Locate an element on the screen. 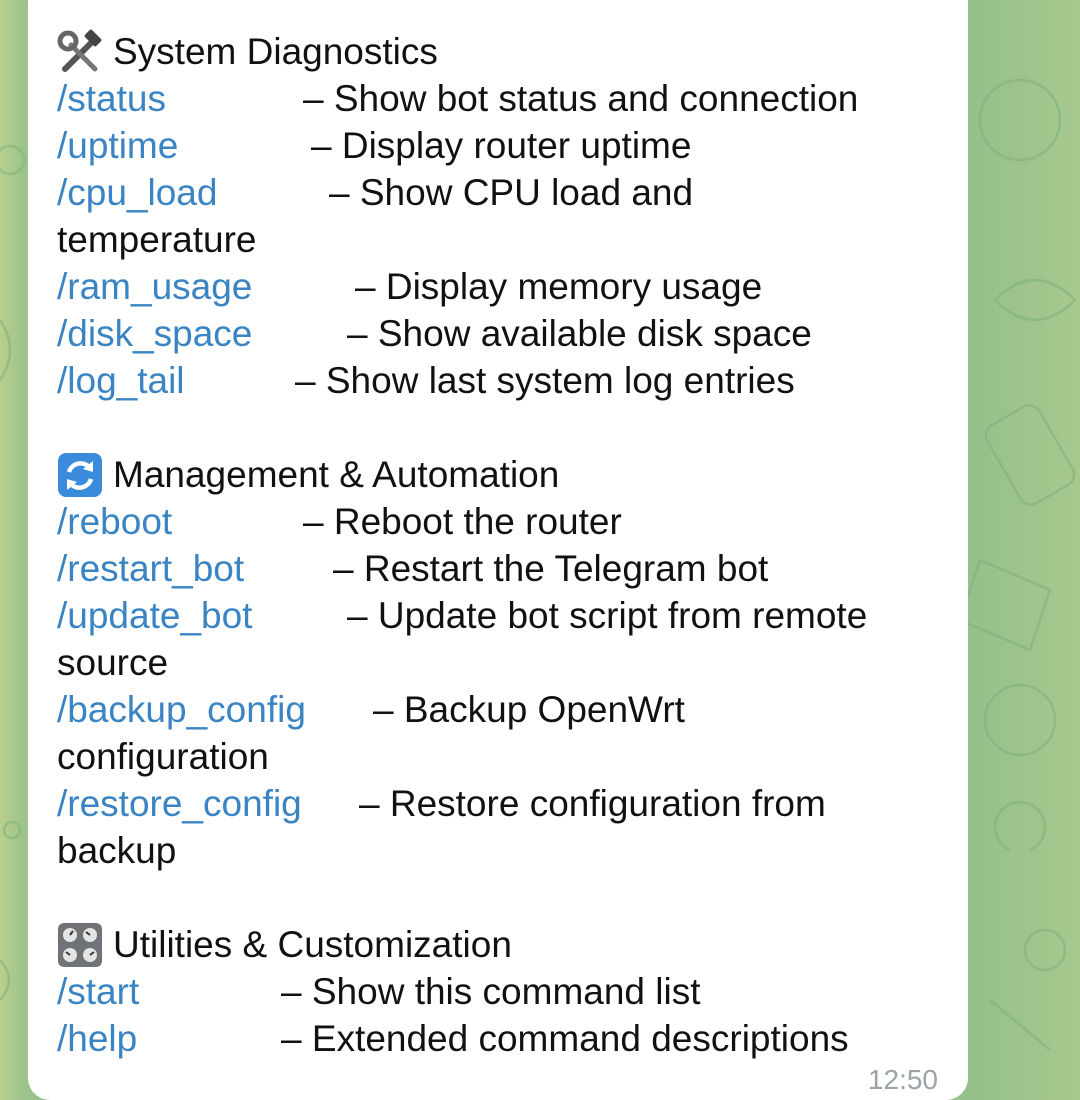  section-header: Management & Automation is located at coordinates (512, 474).